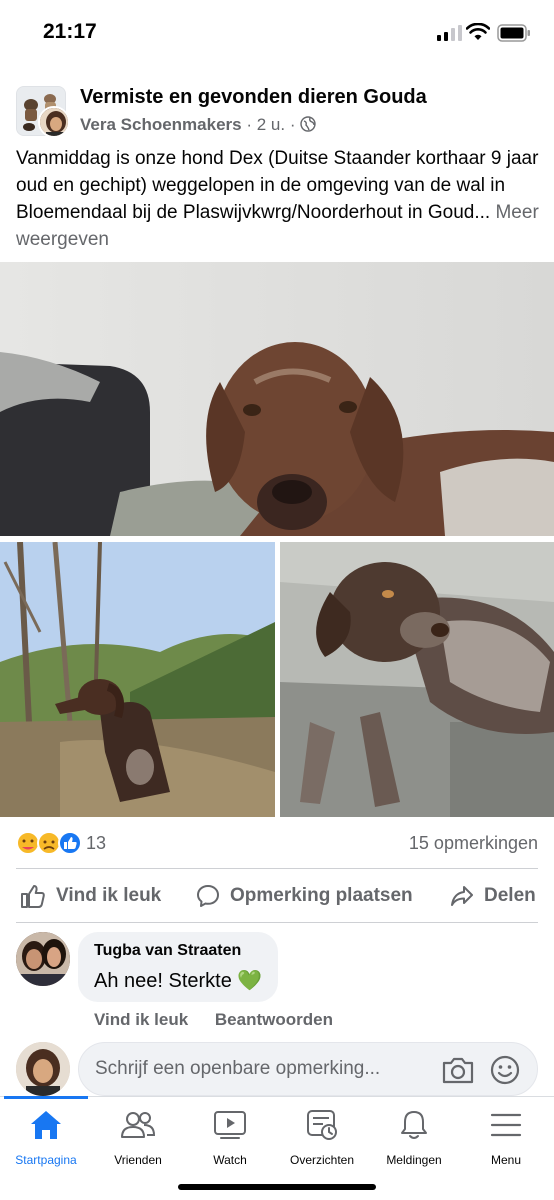  Describe the element at coordinates (506, 1160) in the screenshot. I see `tab-label: Menu` at that location.